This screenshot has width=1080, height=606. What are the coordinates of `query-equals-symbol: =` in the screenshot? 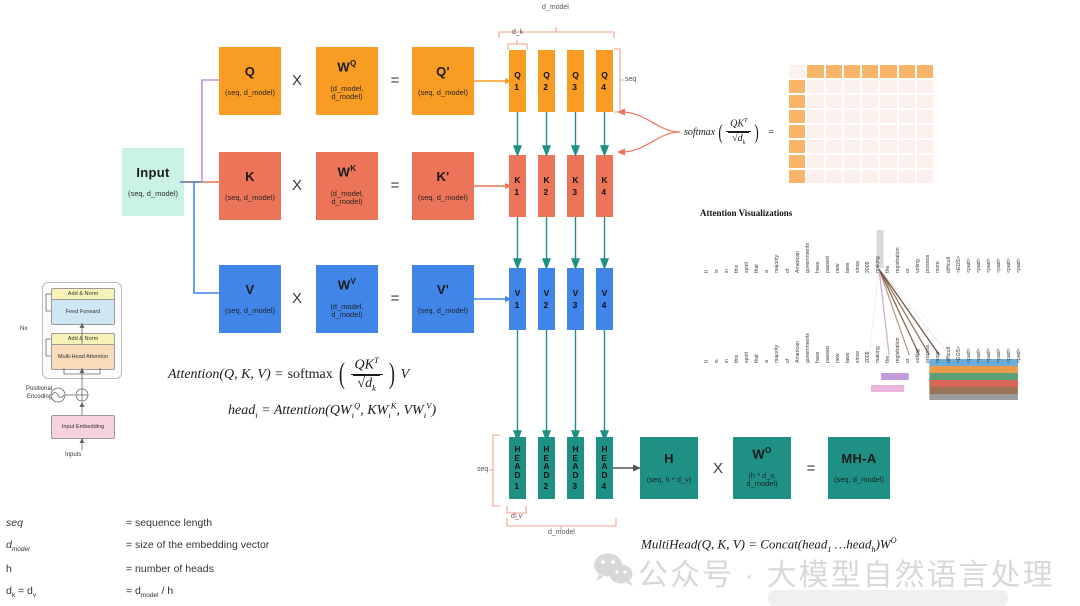 It's located at (395, 80).